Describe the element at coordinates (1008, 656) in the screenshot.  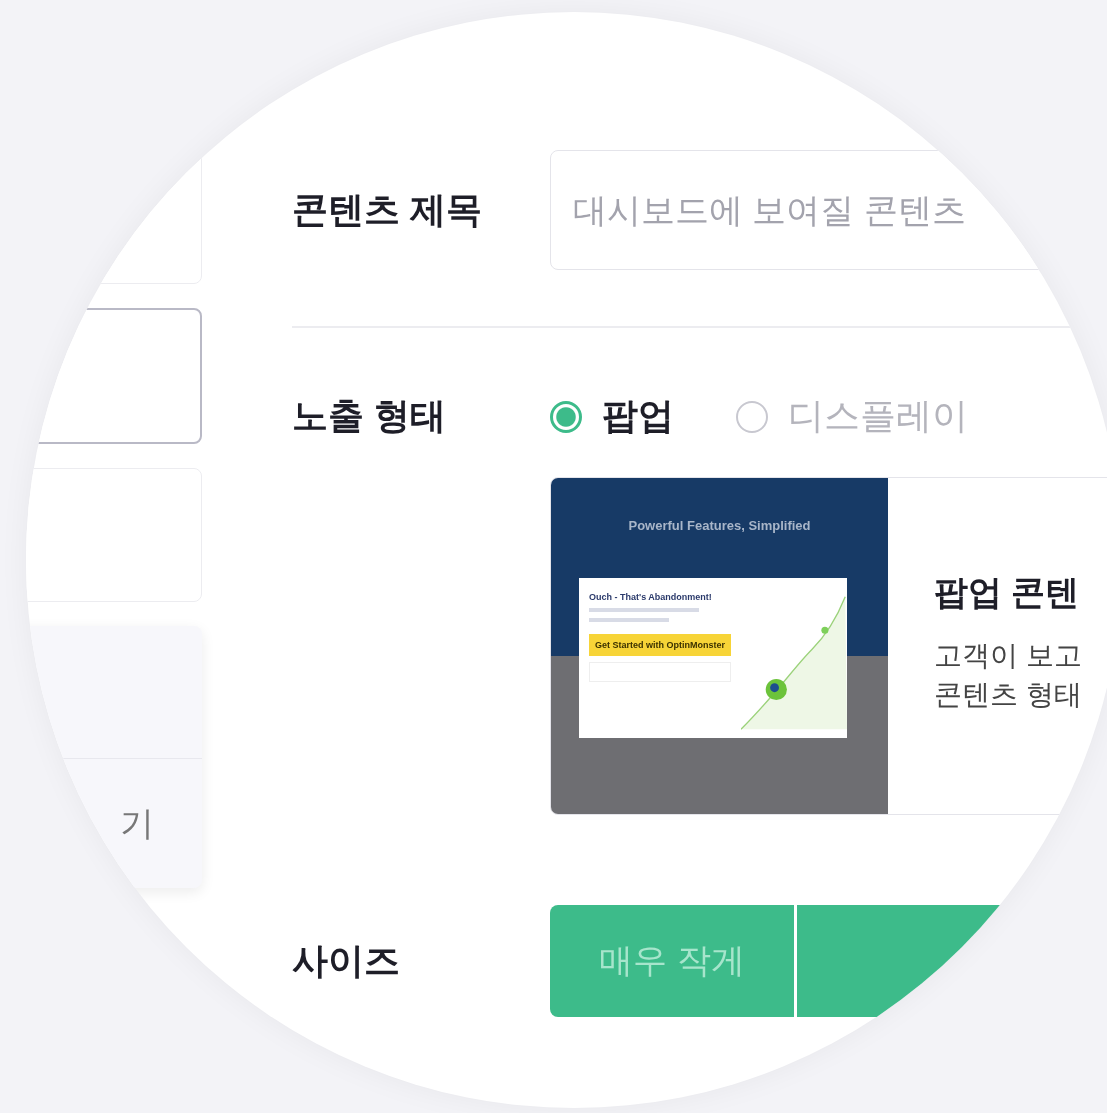
I see `preview-description: 고객이 보고` at that location.